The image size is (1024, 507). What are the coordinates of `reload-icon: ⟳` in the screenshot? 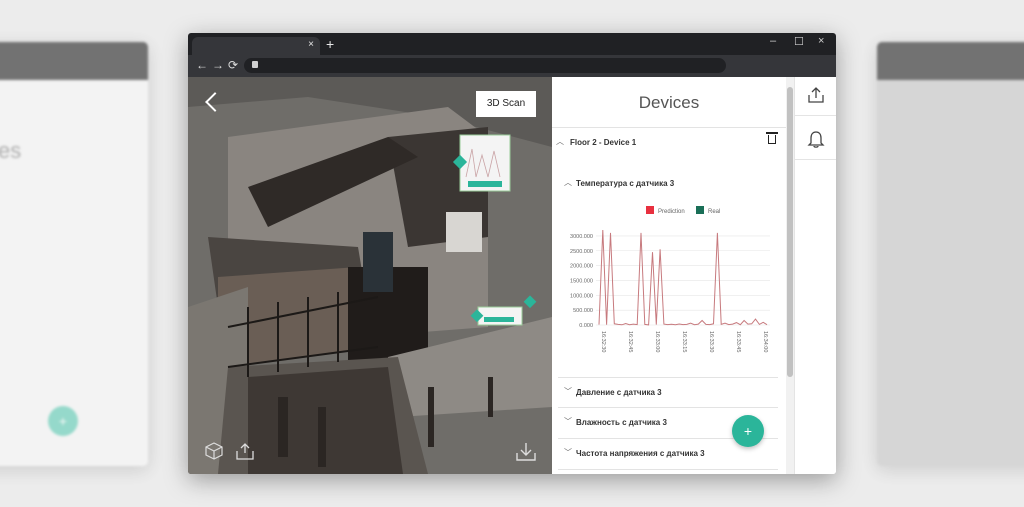 It's located at (233, 65).